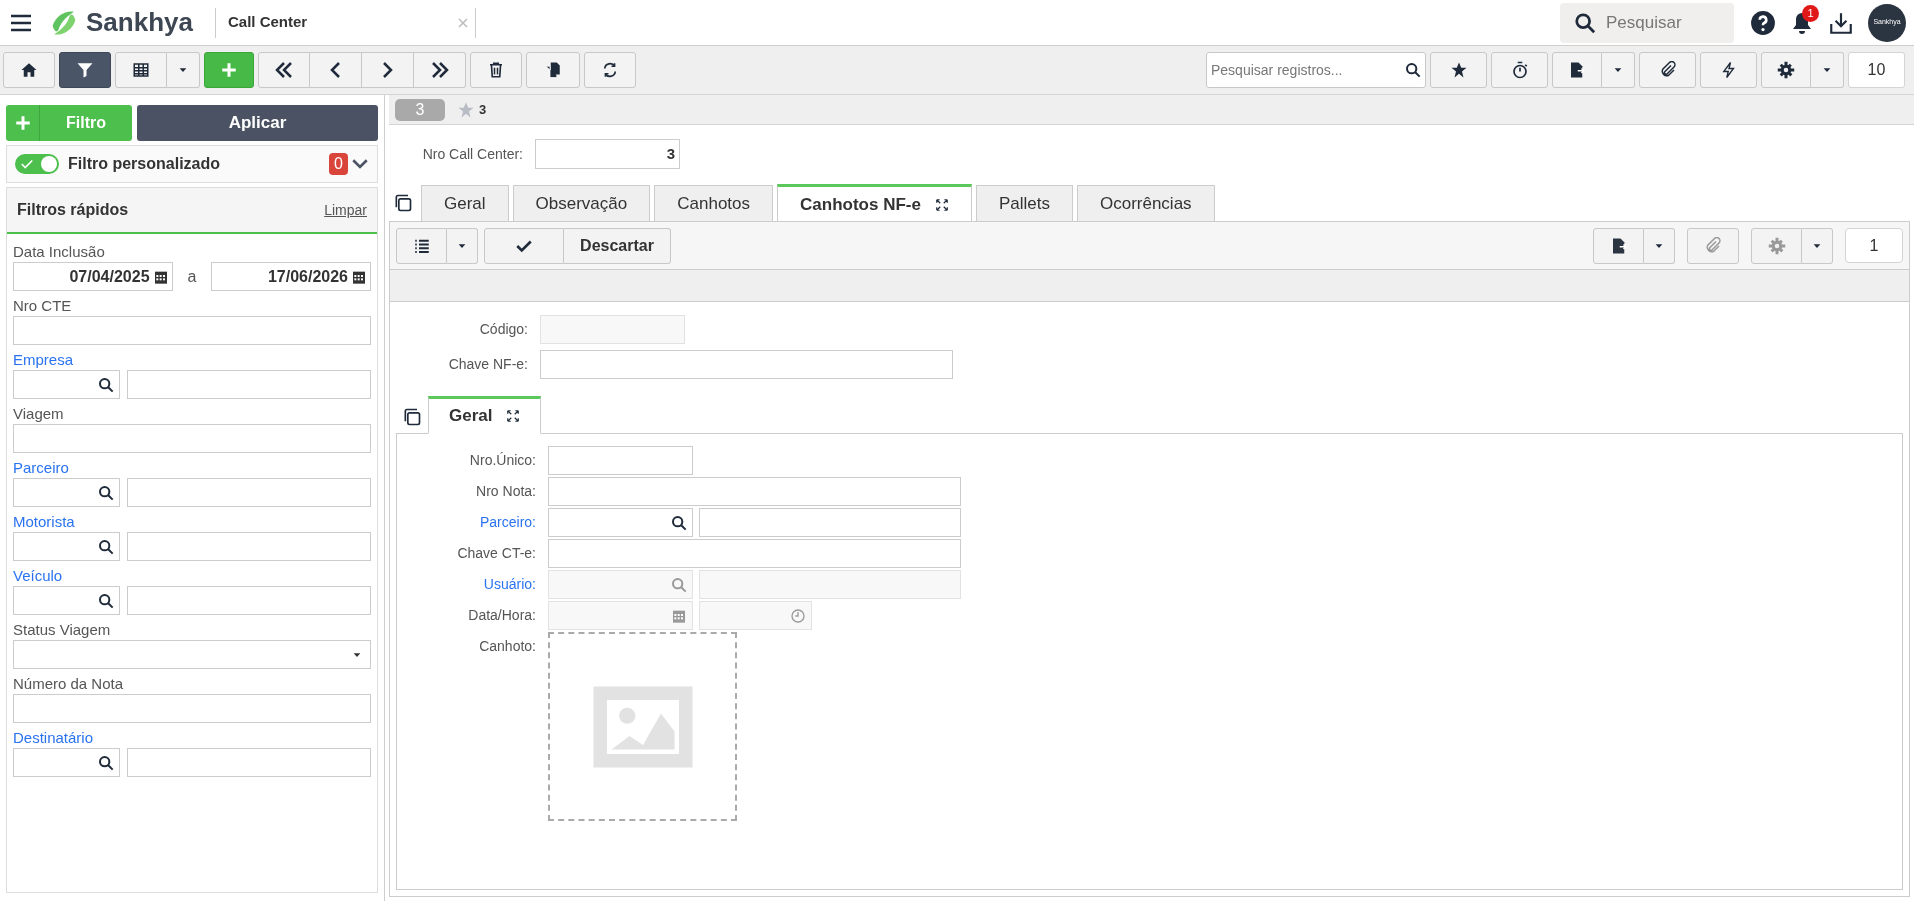  I want to click on clear-link: Limpar, so click(345, 210).